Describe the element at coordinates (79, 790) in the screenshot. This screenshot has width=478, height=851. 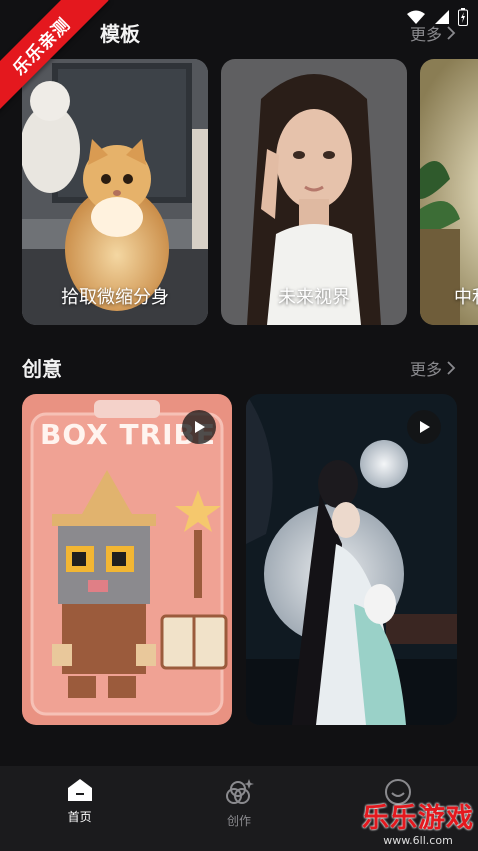
I see `home-icon` at that location.